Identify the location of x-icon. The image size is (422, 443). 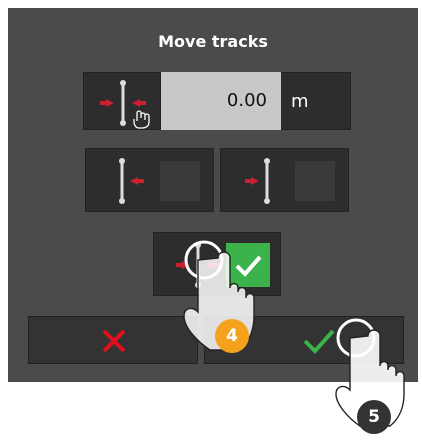
(114, 341).